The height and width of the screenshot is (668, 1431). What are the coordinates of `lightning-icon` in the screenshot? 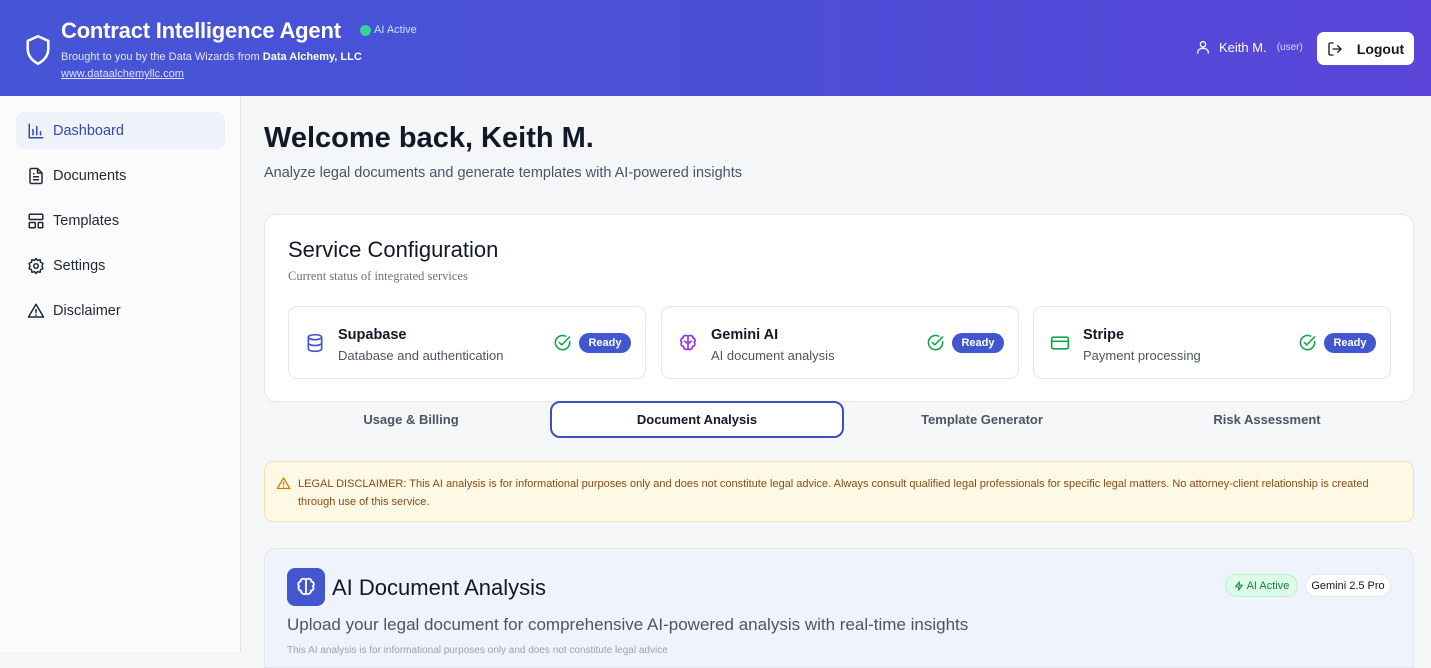 It's located at (1238, 585).